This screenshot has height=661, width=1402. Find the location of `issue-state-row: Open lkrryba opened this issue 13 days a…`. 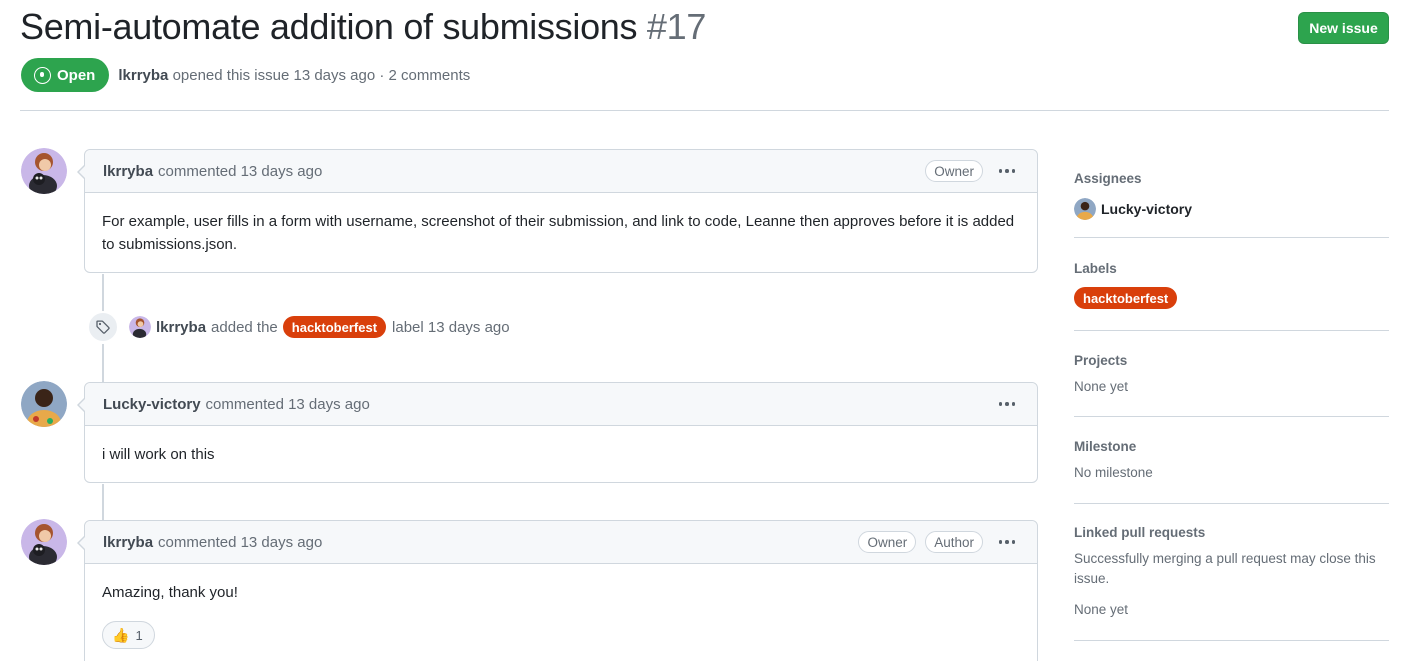

issue-state-row: Open lkrryba opened this issue 13 days a… is located at coordinates (245, 75).